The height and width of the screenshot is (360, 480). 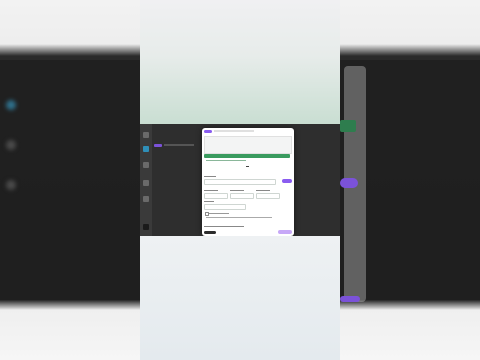 What do you see at coordinates (285, 232) in the screenshot?
I see `footer-button-purple` at bounding box center [285, 232].